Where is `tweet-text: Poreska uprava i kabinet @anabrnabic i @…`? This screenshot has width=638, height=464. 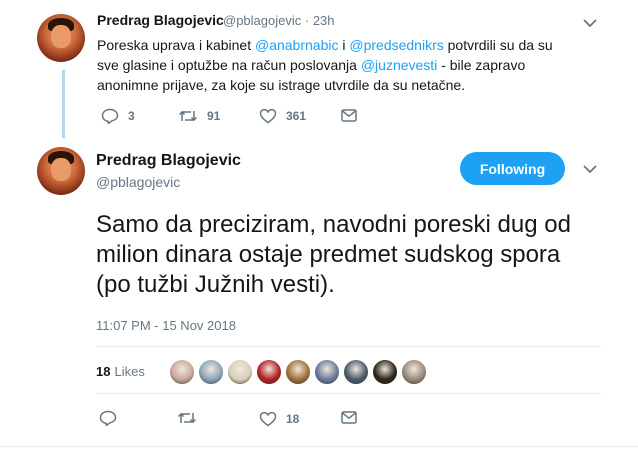 tweet-text: Poreska uprava i kabinet @anabrnabic i @… is located at coordinates (332, 65).